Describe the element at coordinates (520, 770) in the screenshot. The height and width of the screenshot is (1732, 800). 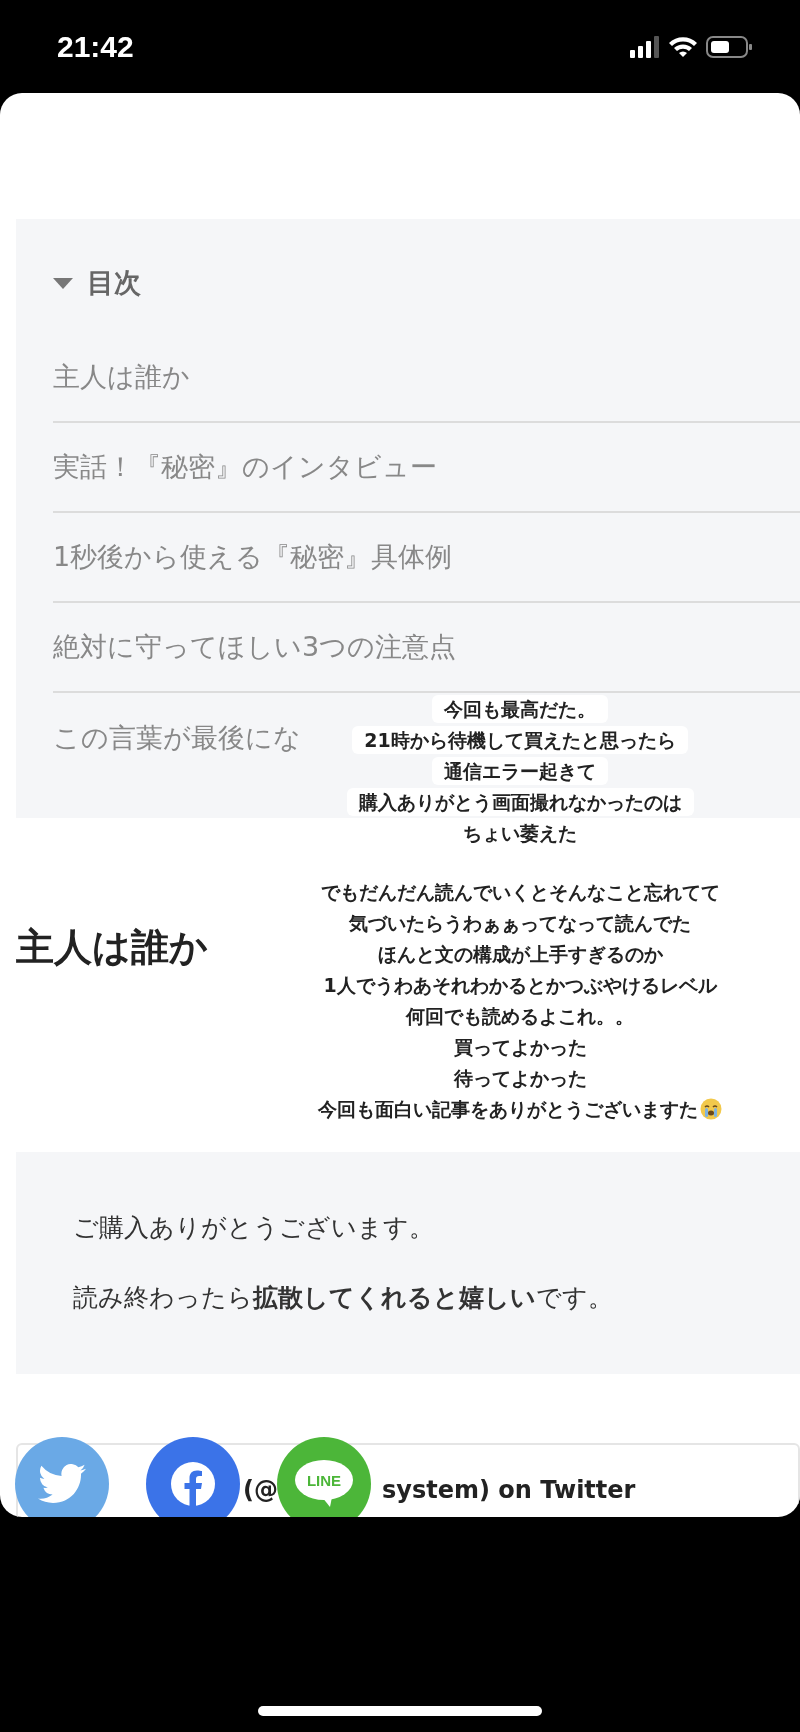
I see `caption-text: 通信エラー起きて` at that location.